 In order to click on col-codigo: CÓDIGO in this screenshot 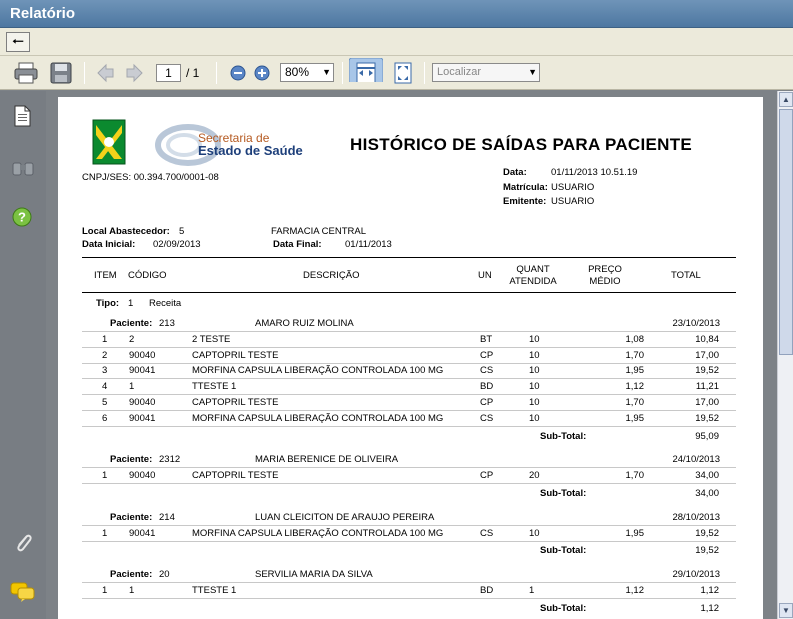, I will do `click(147, 275)`.